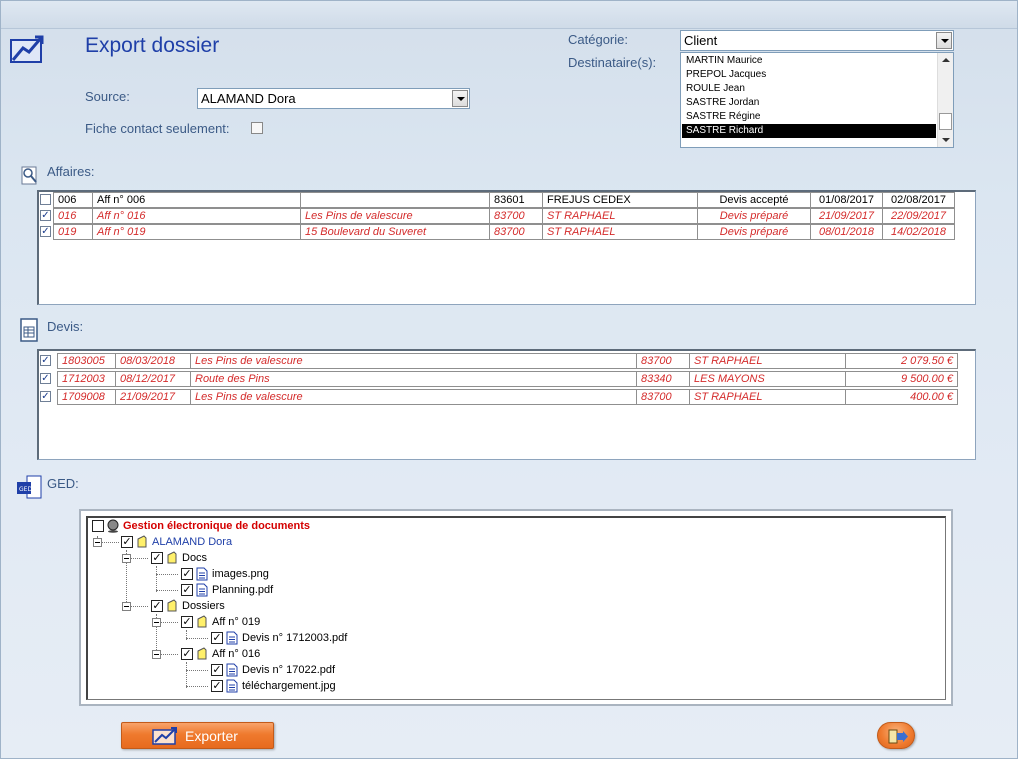 The width and height of the screenshot is (1018, 759). I want to click on destinataire-item: SASTRE Régine, so click(809, 117).